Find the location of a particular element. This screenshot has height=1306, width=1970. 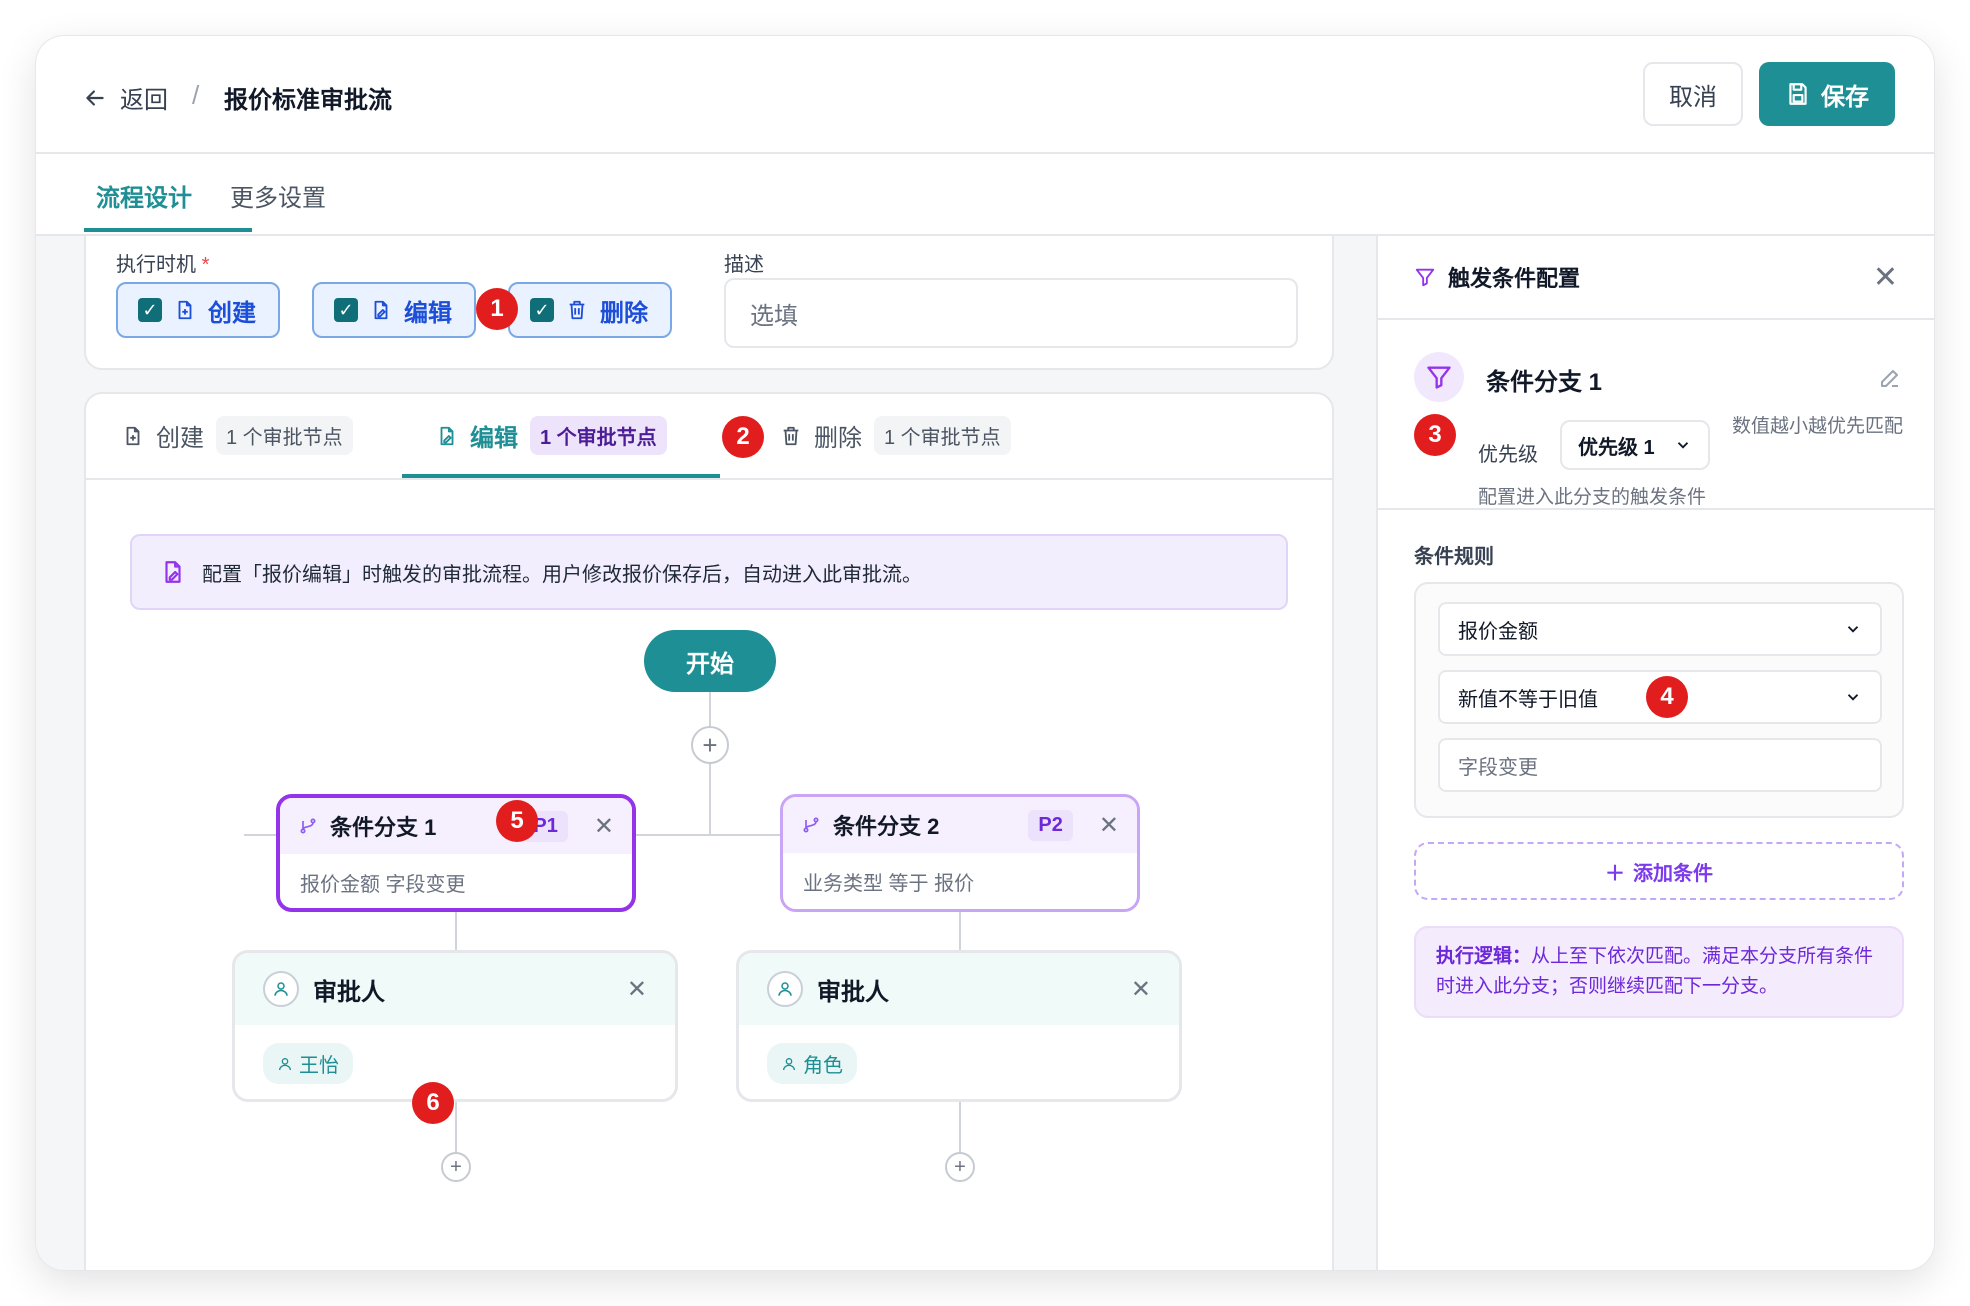

exec-label-text: 执行时机 is located at coordinates (156, 265).